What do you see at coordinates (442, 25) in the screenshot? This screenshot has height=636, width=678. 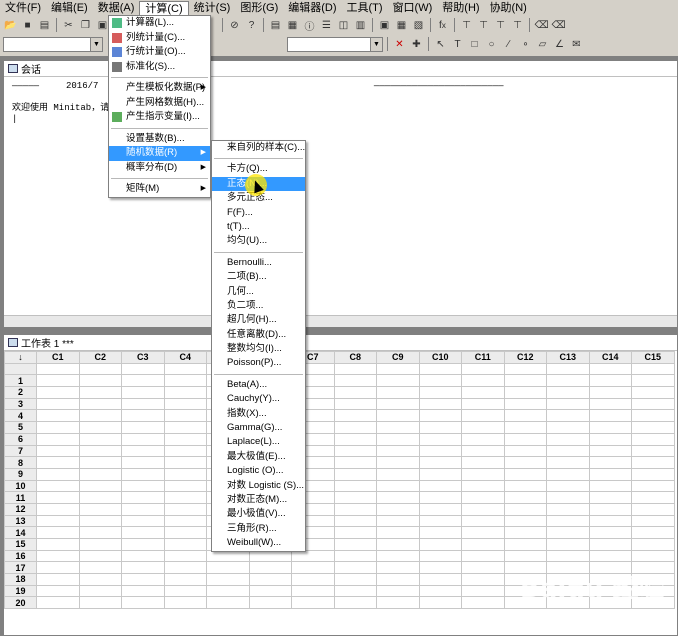 I see `fx-icon: fx` at bounding box center [442, 25].